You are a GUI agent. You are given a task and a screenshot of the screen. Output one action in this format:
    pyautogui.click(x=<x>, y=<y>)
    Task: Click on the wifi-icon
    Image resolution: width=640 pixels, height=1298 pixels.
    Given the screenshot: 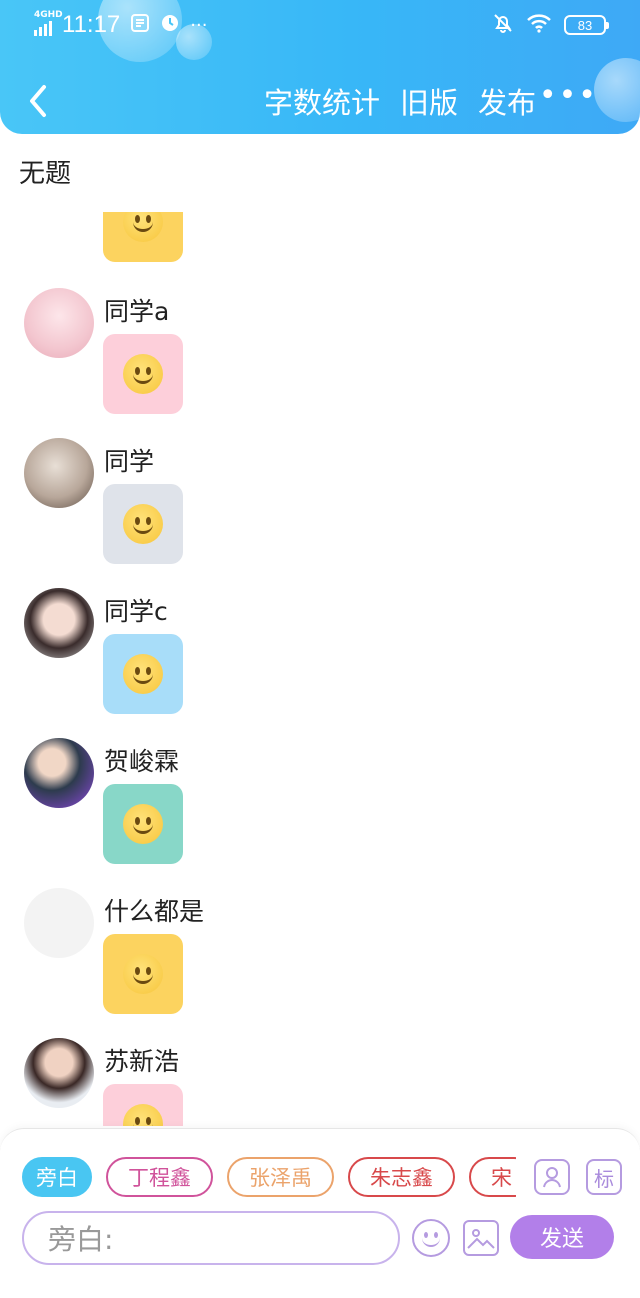 What is the action you would take?
    pyautogui.click(x=539, y=25)
    